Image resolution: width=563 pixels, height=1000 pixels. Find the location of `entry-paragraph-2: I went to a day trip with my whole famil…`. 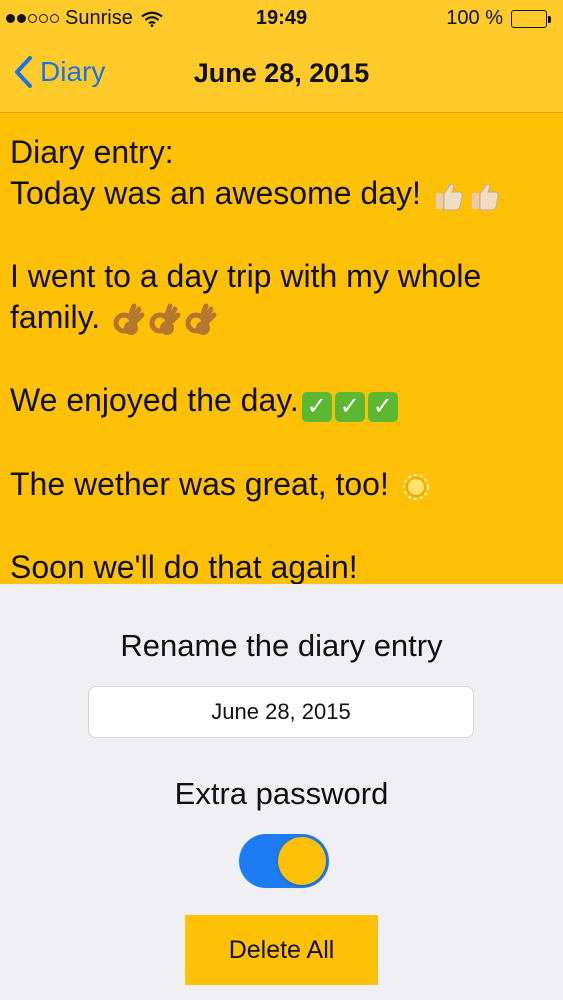

entry-paragraph-2: I went to a day trip with my whole famil… is located at coordinates (280, 297).